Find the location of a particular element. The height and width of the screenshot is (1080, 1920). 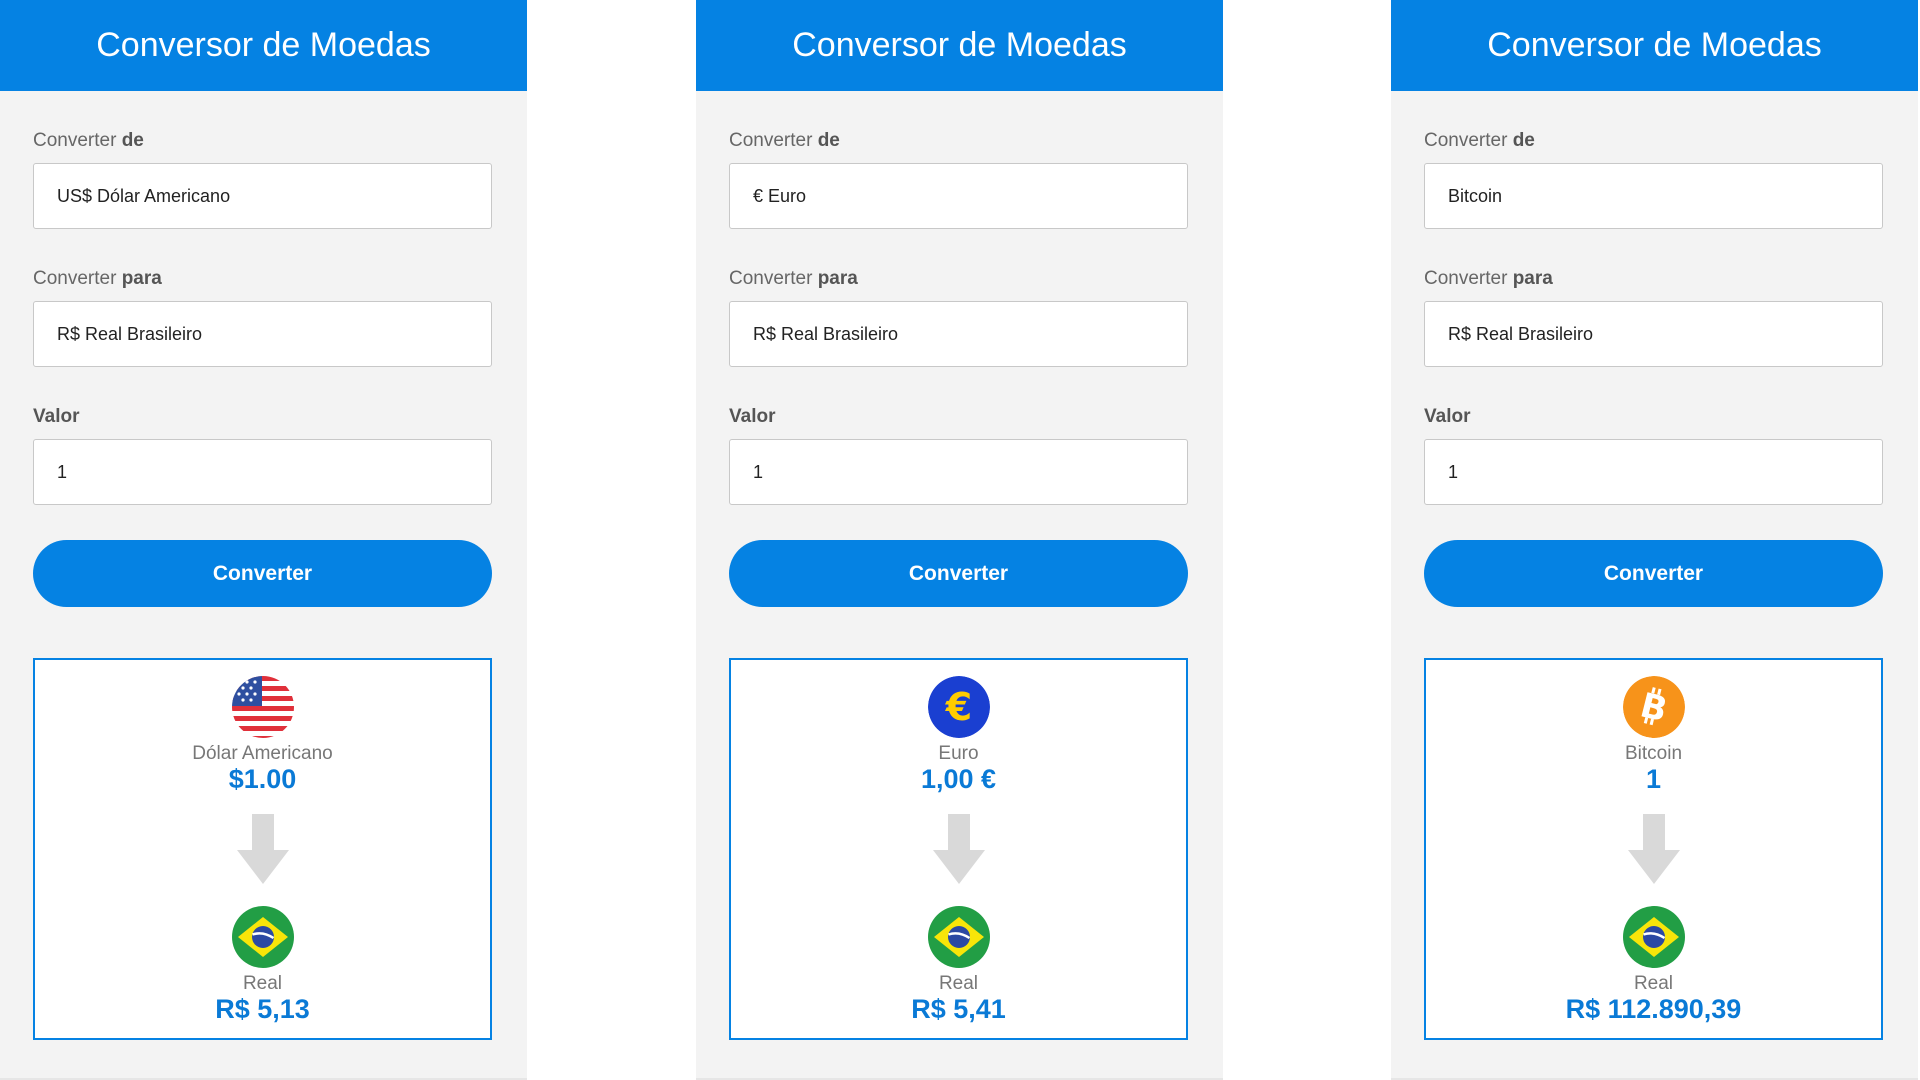

result-box: Dólar Americano $1.00 Real R$ 5,13 is located at coordinates (262, 849).